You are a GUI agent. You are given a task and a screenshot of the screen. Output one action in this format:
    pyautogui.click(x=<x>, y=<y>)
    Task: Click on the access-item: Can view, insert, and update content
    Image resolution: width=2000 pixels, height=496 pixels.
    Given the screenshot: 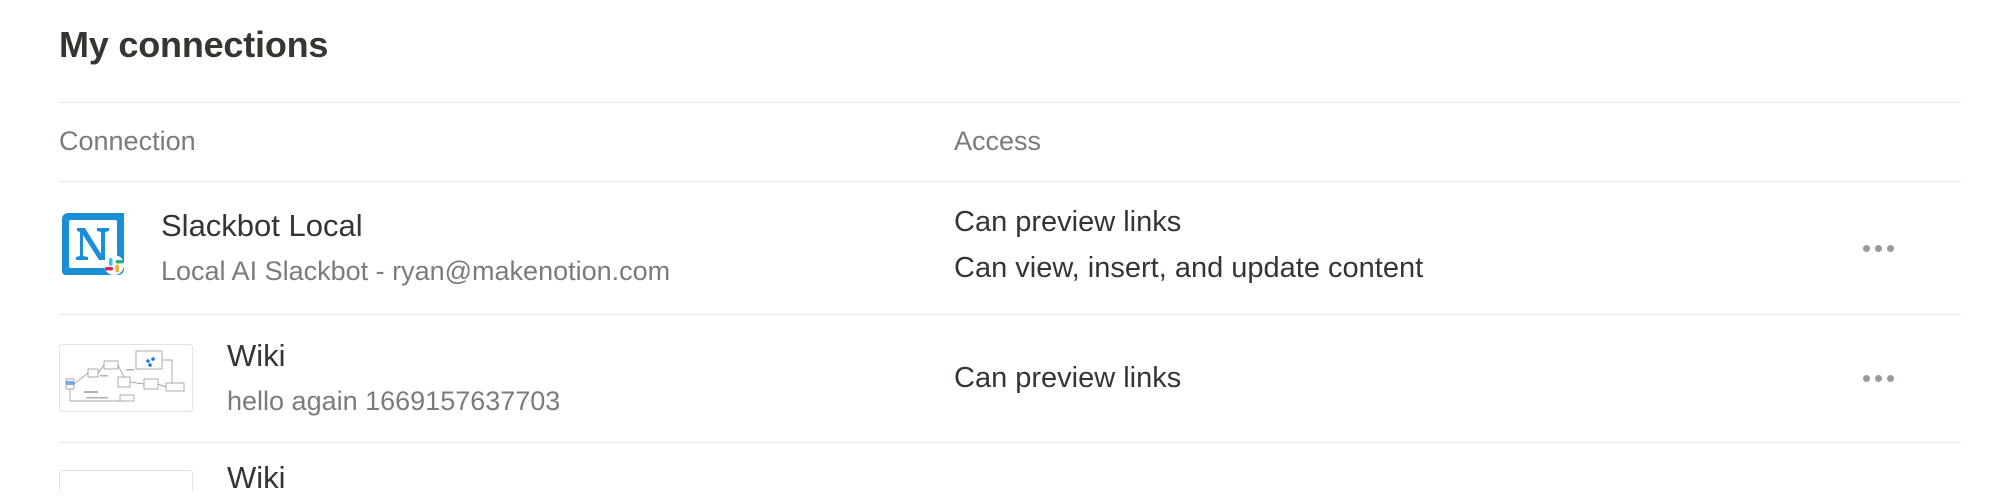 What is the action you would take?
    pyautogui.click(x=1189, y=268)
    